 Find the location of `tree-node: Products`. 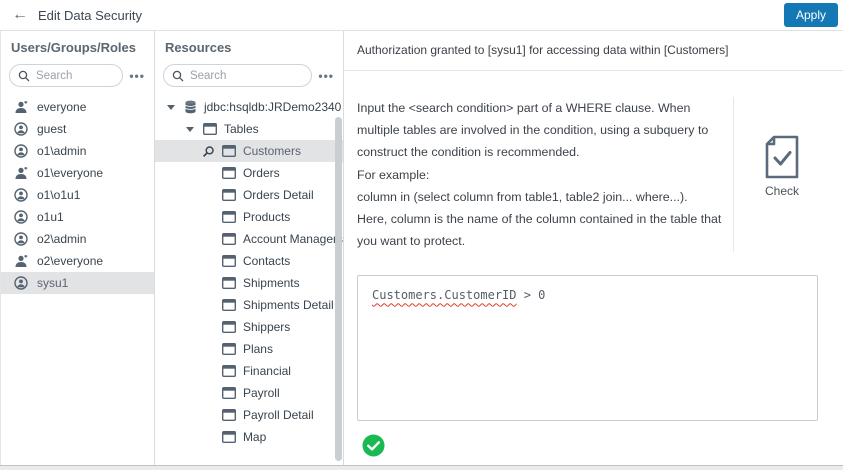

tree-node: Products is located at coordinates (249, 217).